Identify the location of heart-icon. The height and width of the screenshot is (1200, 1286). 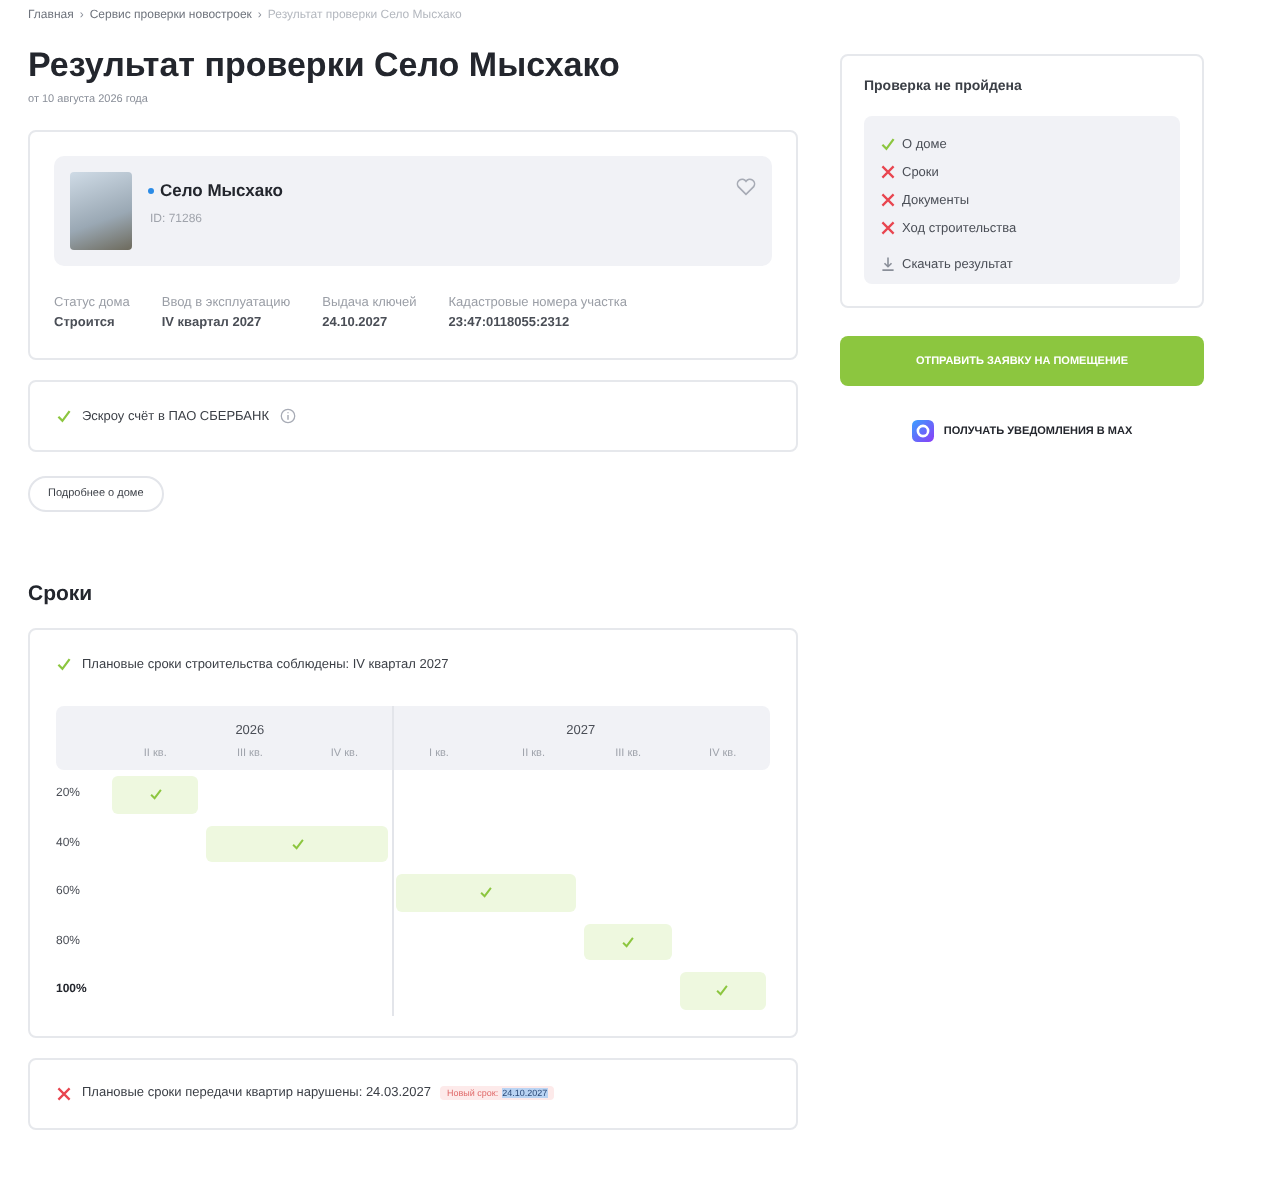
(746, 187).